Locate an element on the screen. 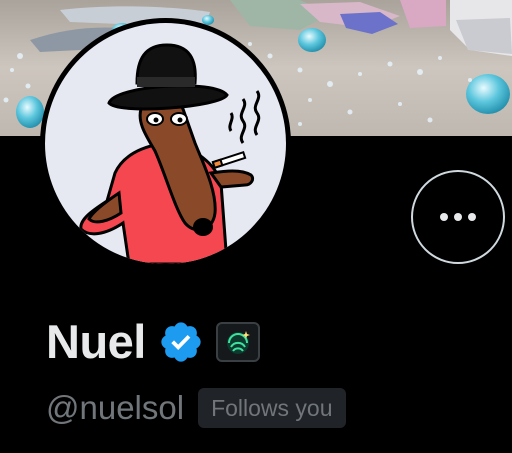 Image resolution: width=512 pixels, height=453 pixels. profile-name-row: Nuel is located at coordinates (153, 342).